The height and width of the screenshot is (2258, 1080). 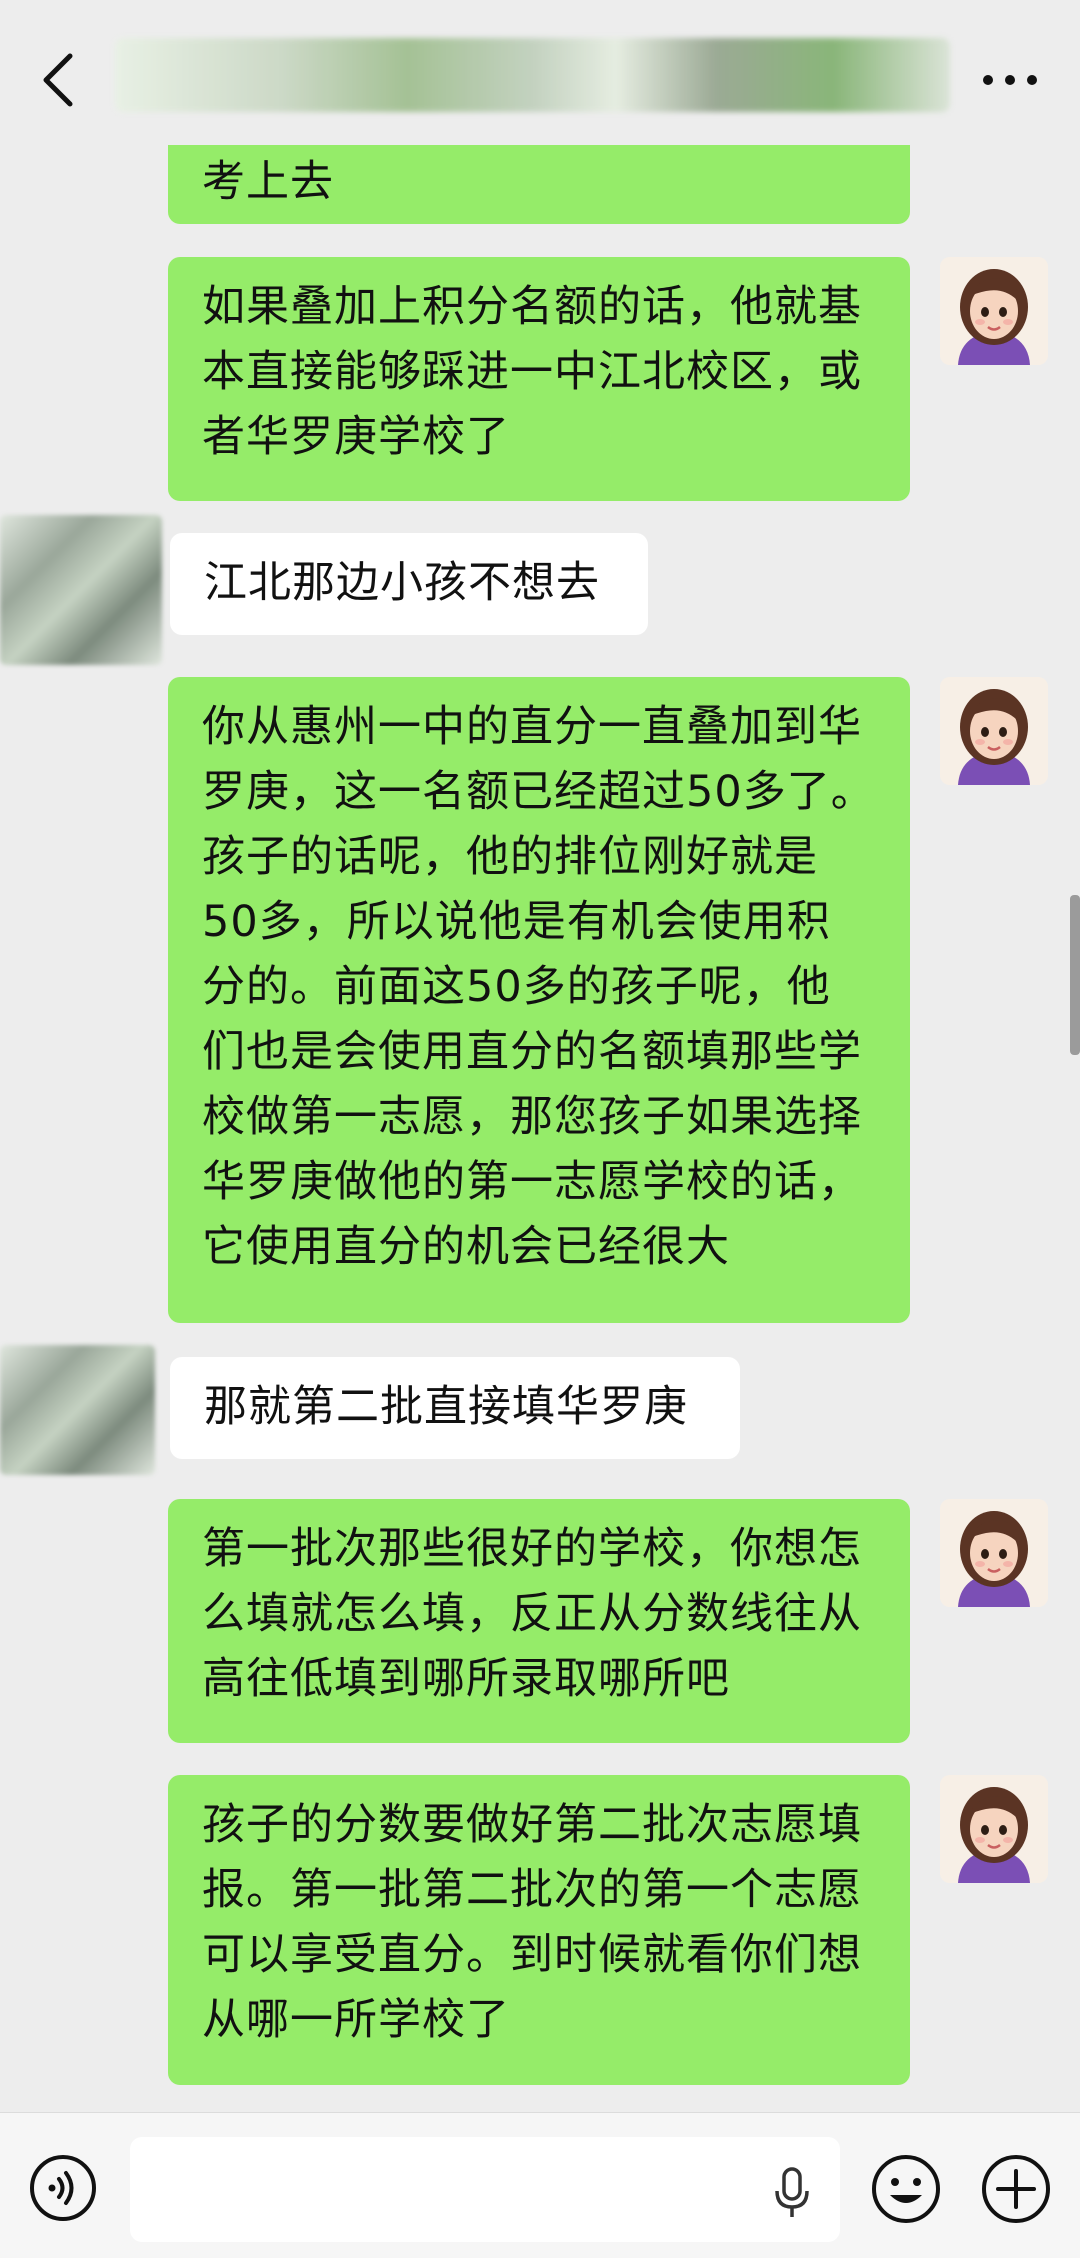 I want to click on chat-header, so click(x=540, y=72).